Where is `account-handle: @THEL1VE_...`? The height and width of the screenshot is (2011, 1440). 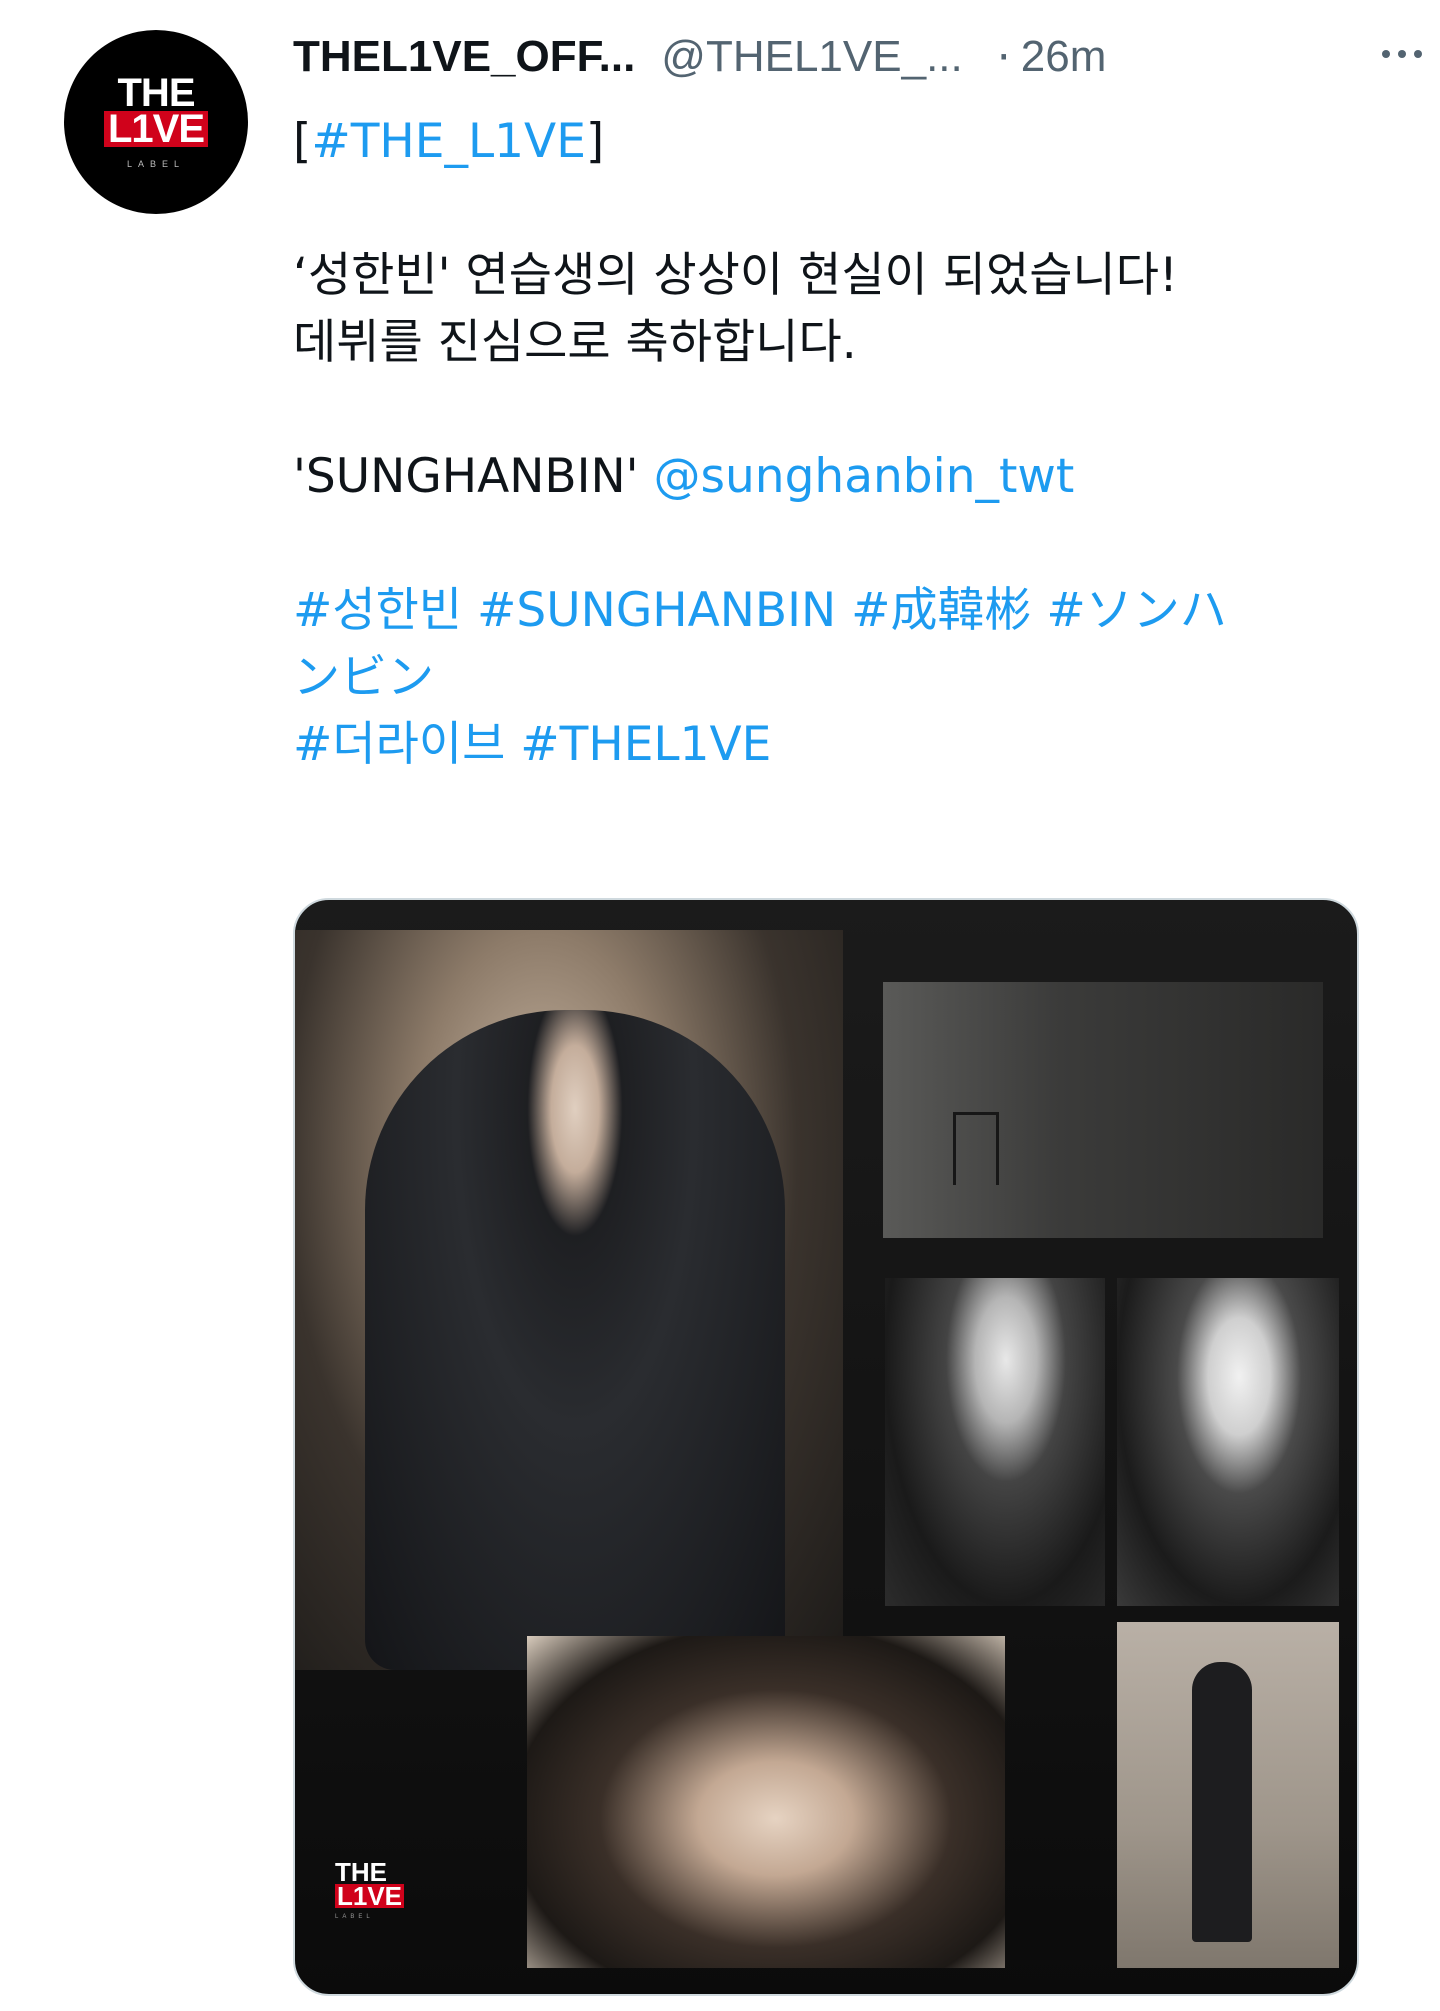
account-handle: @THEL1VE_... is located at coordinates (811, 57).